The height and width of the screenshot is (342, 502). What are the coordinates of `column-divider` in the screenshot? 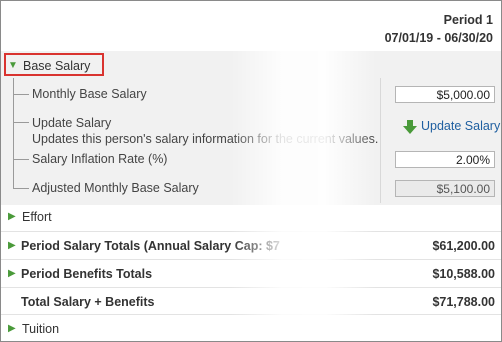 It's located at (380, 140).